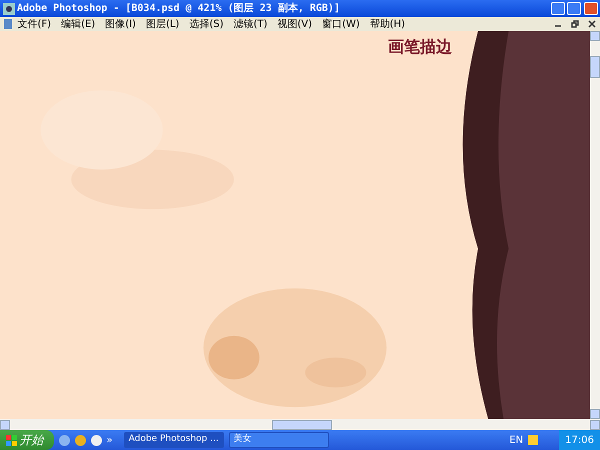 The image size is (600, 450). I want to click on windows-logo-icon, so click(11, 440).